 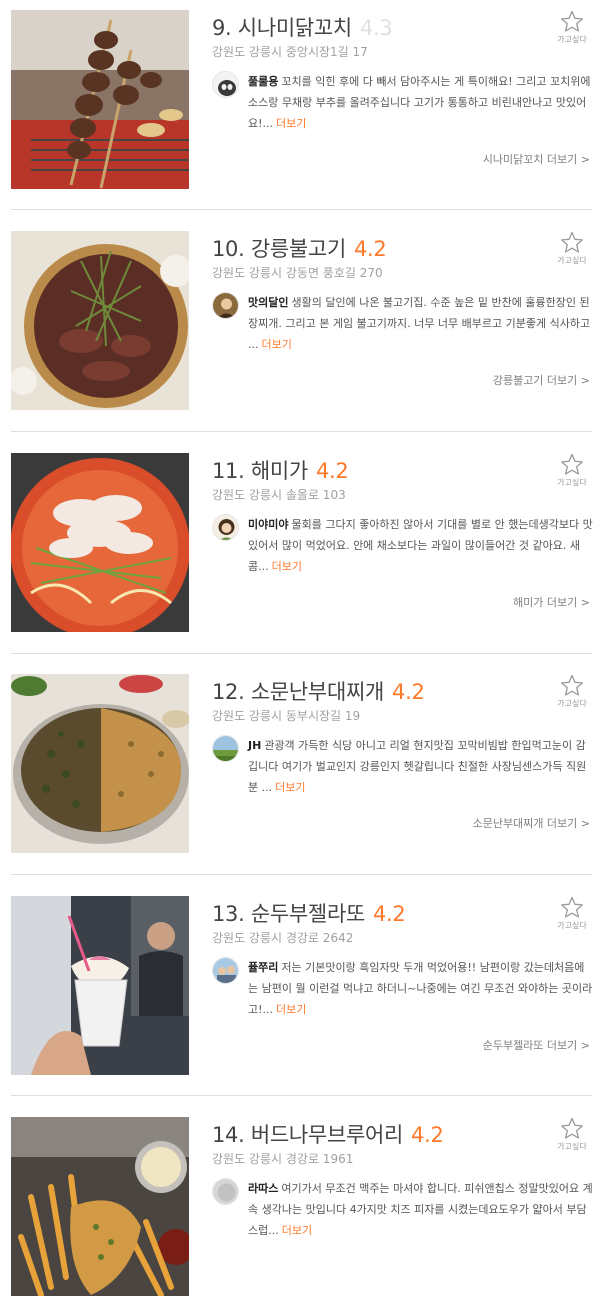 I want to click on default-avatar-icon, so click(x=225, y=1191).